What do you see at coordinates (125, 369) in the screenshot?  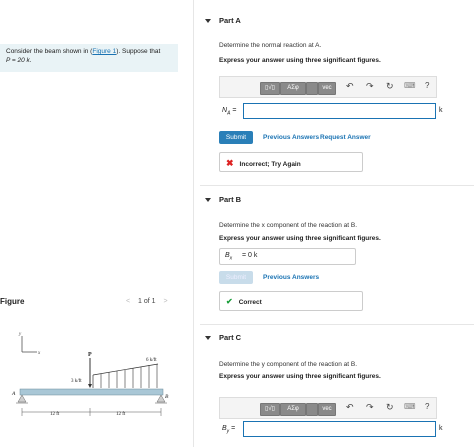 I see `load-top-line` at bounding box center [125, 369].